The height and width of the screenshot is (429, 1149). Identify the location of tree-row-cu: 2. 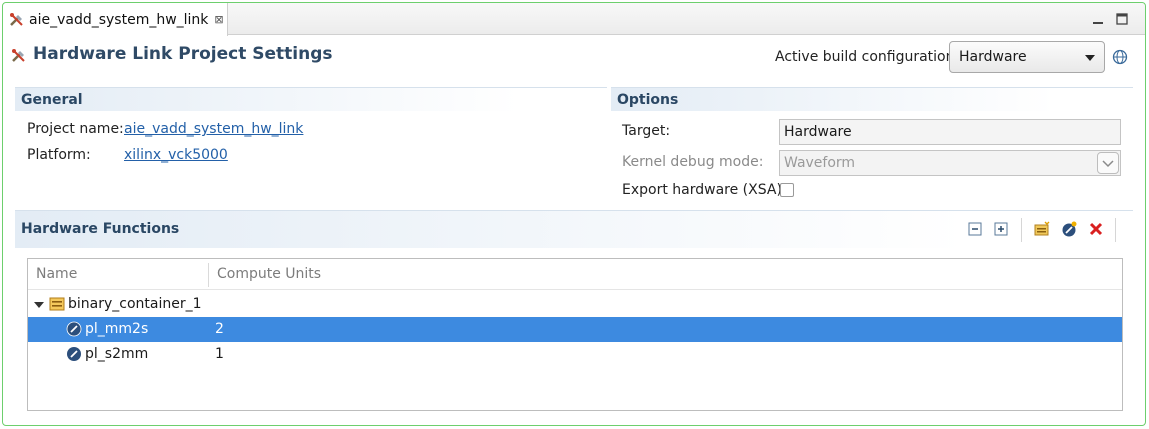
(219, 329).